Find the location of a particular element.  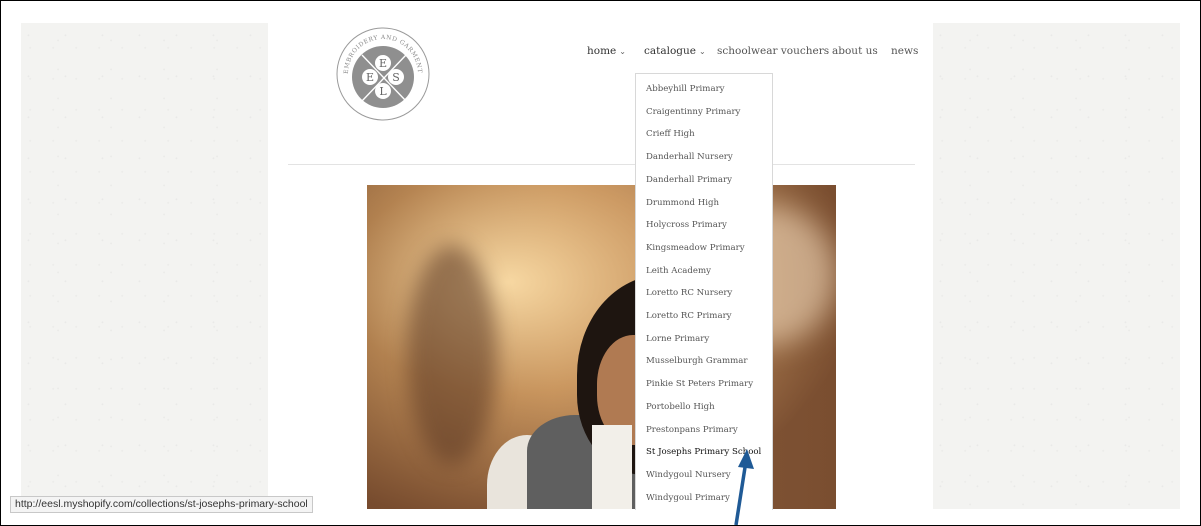

catalogue-menu-item: St Josephs Primary School is located at coordinates (703, 452).